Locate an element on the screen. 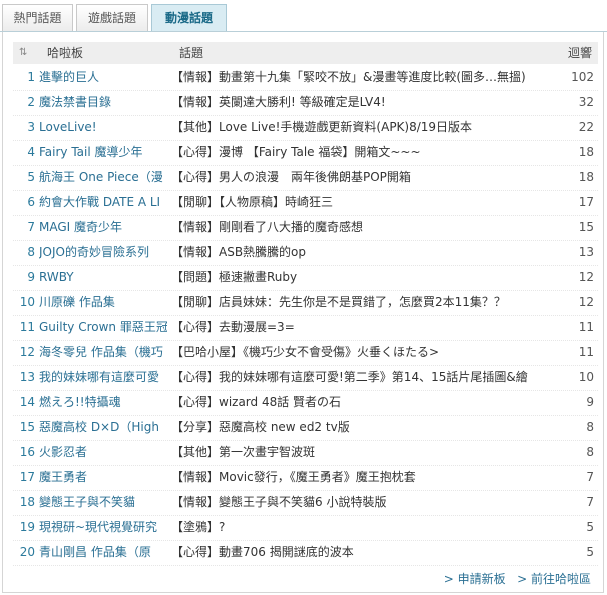 This screenshot has width=607, height=595. reply-count: 17 is located at coordinates (586, 202).